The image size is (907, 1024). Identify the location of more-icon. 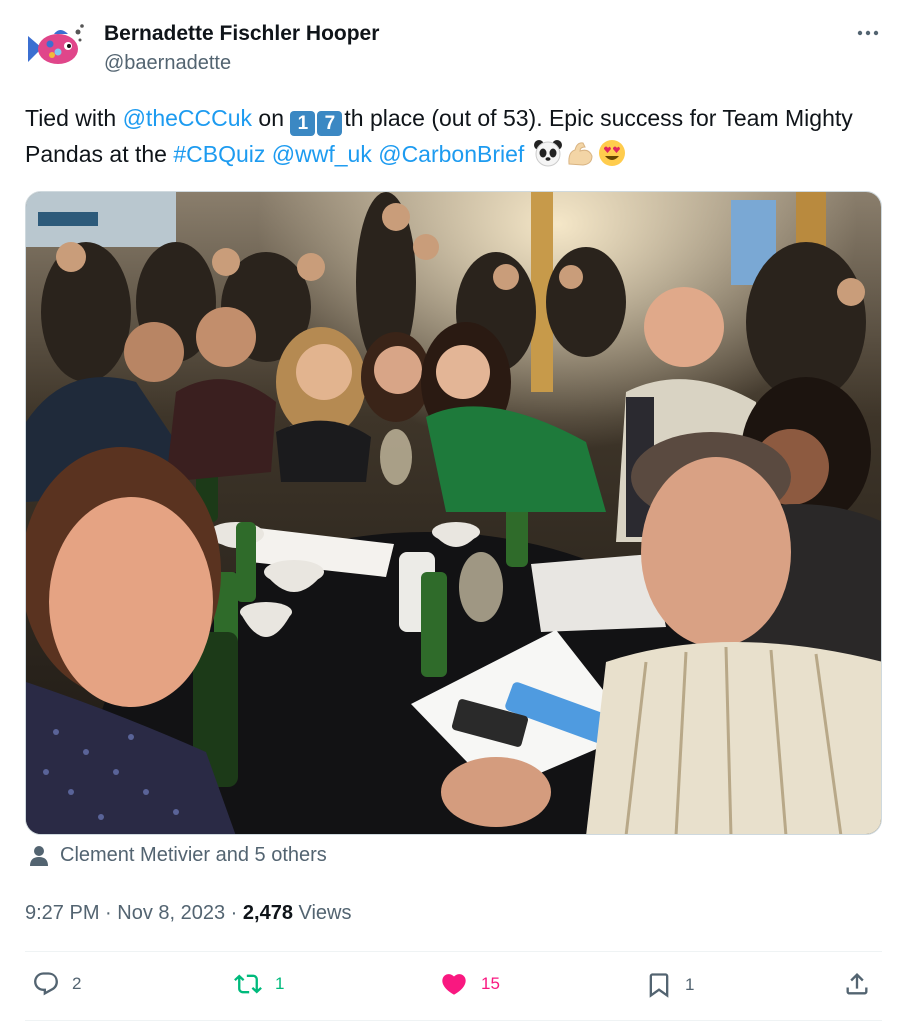
(868, 33).